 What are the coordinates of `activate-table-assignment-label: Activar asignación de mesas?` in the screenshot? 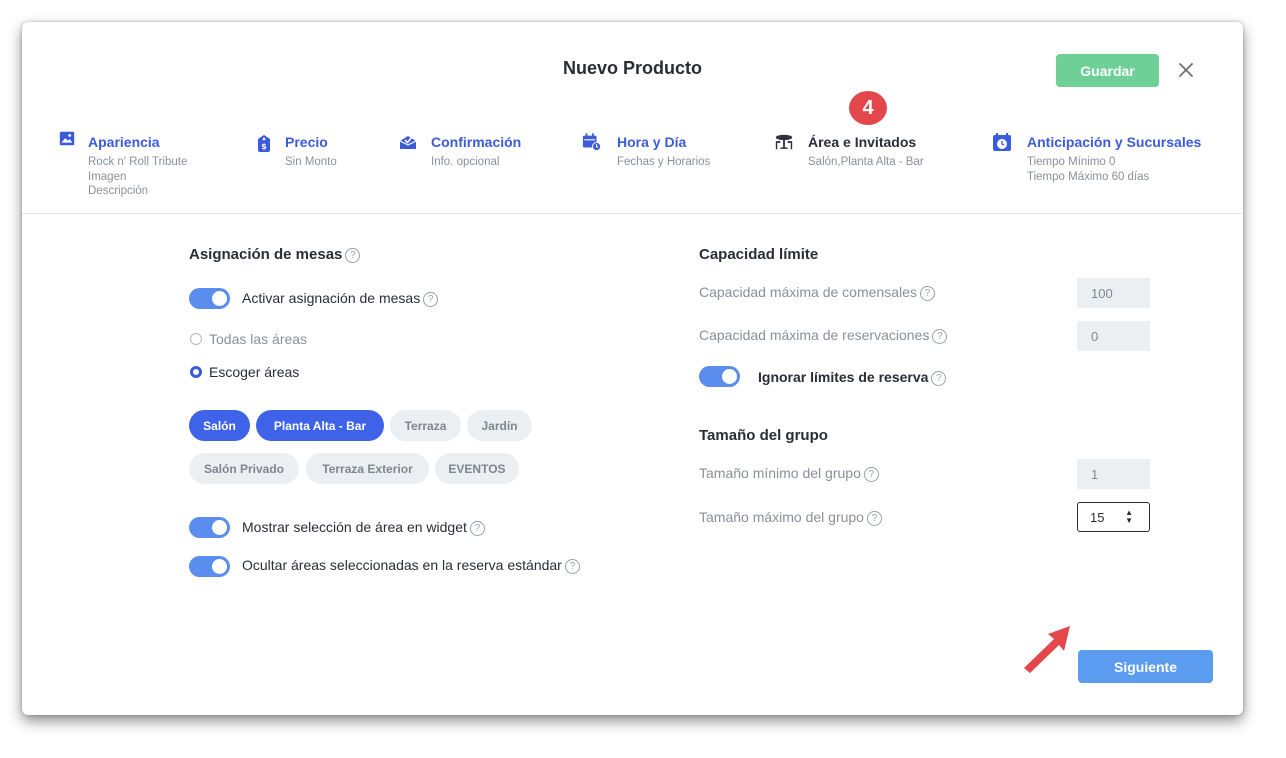 It's located at (340, 298).